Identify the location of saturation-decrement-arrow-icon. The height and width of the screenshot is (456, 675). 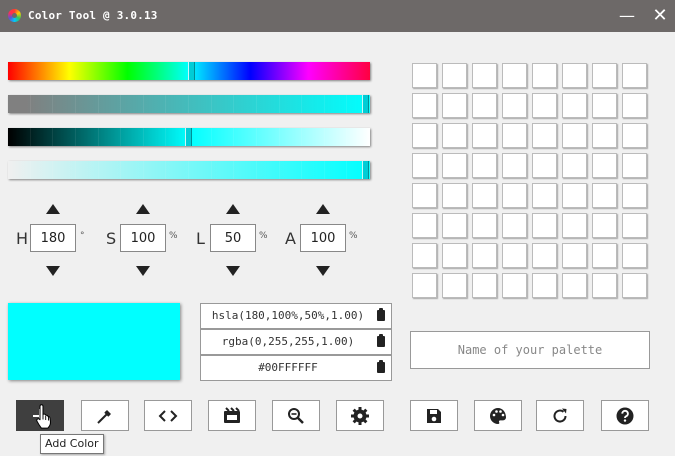
(143, 271).